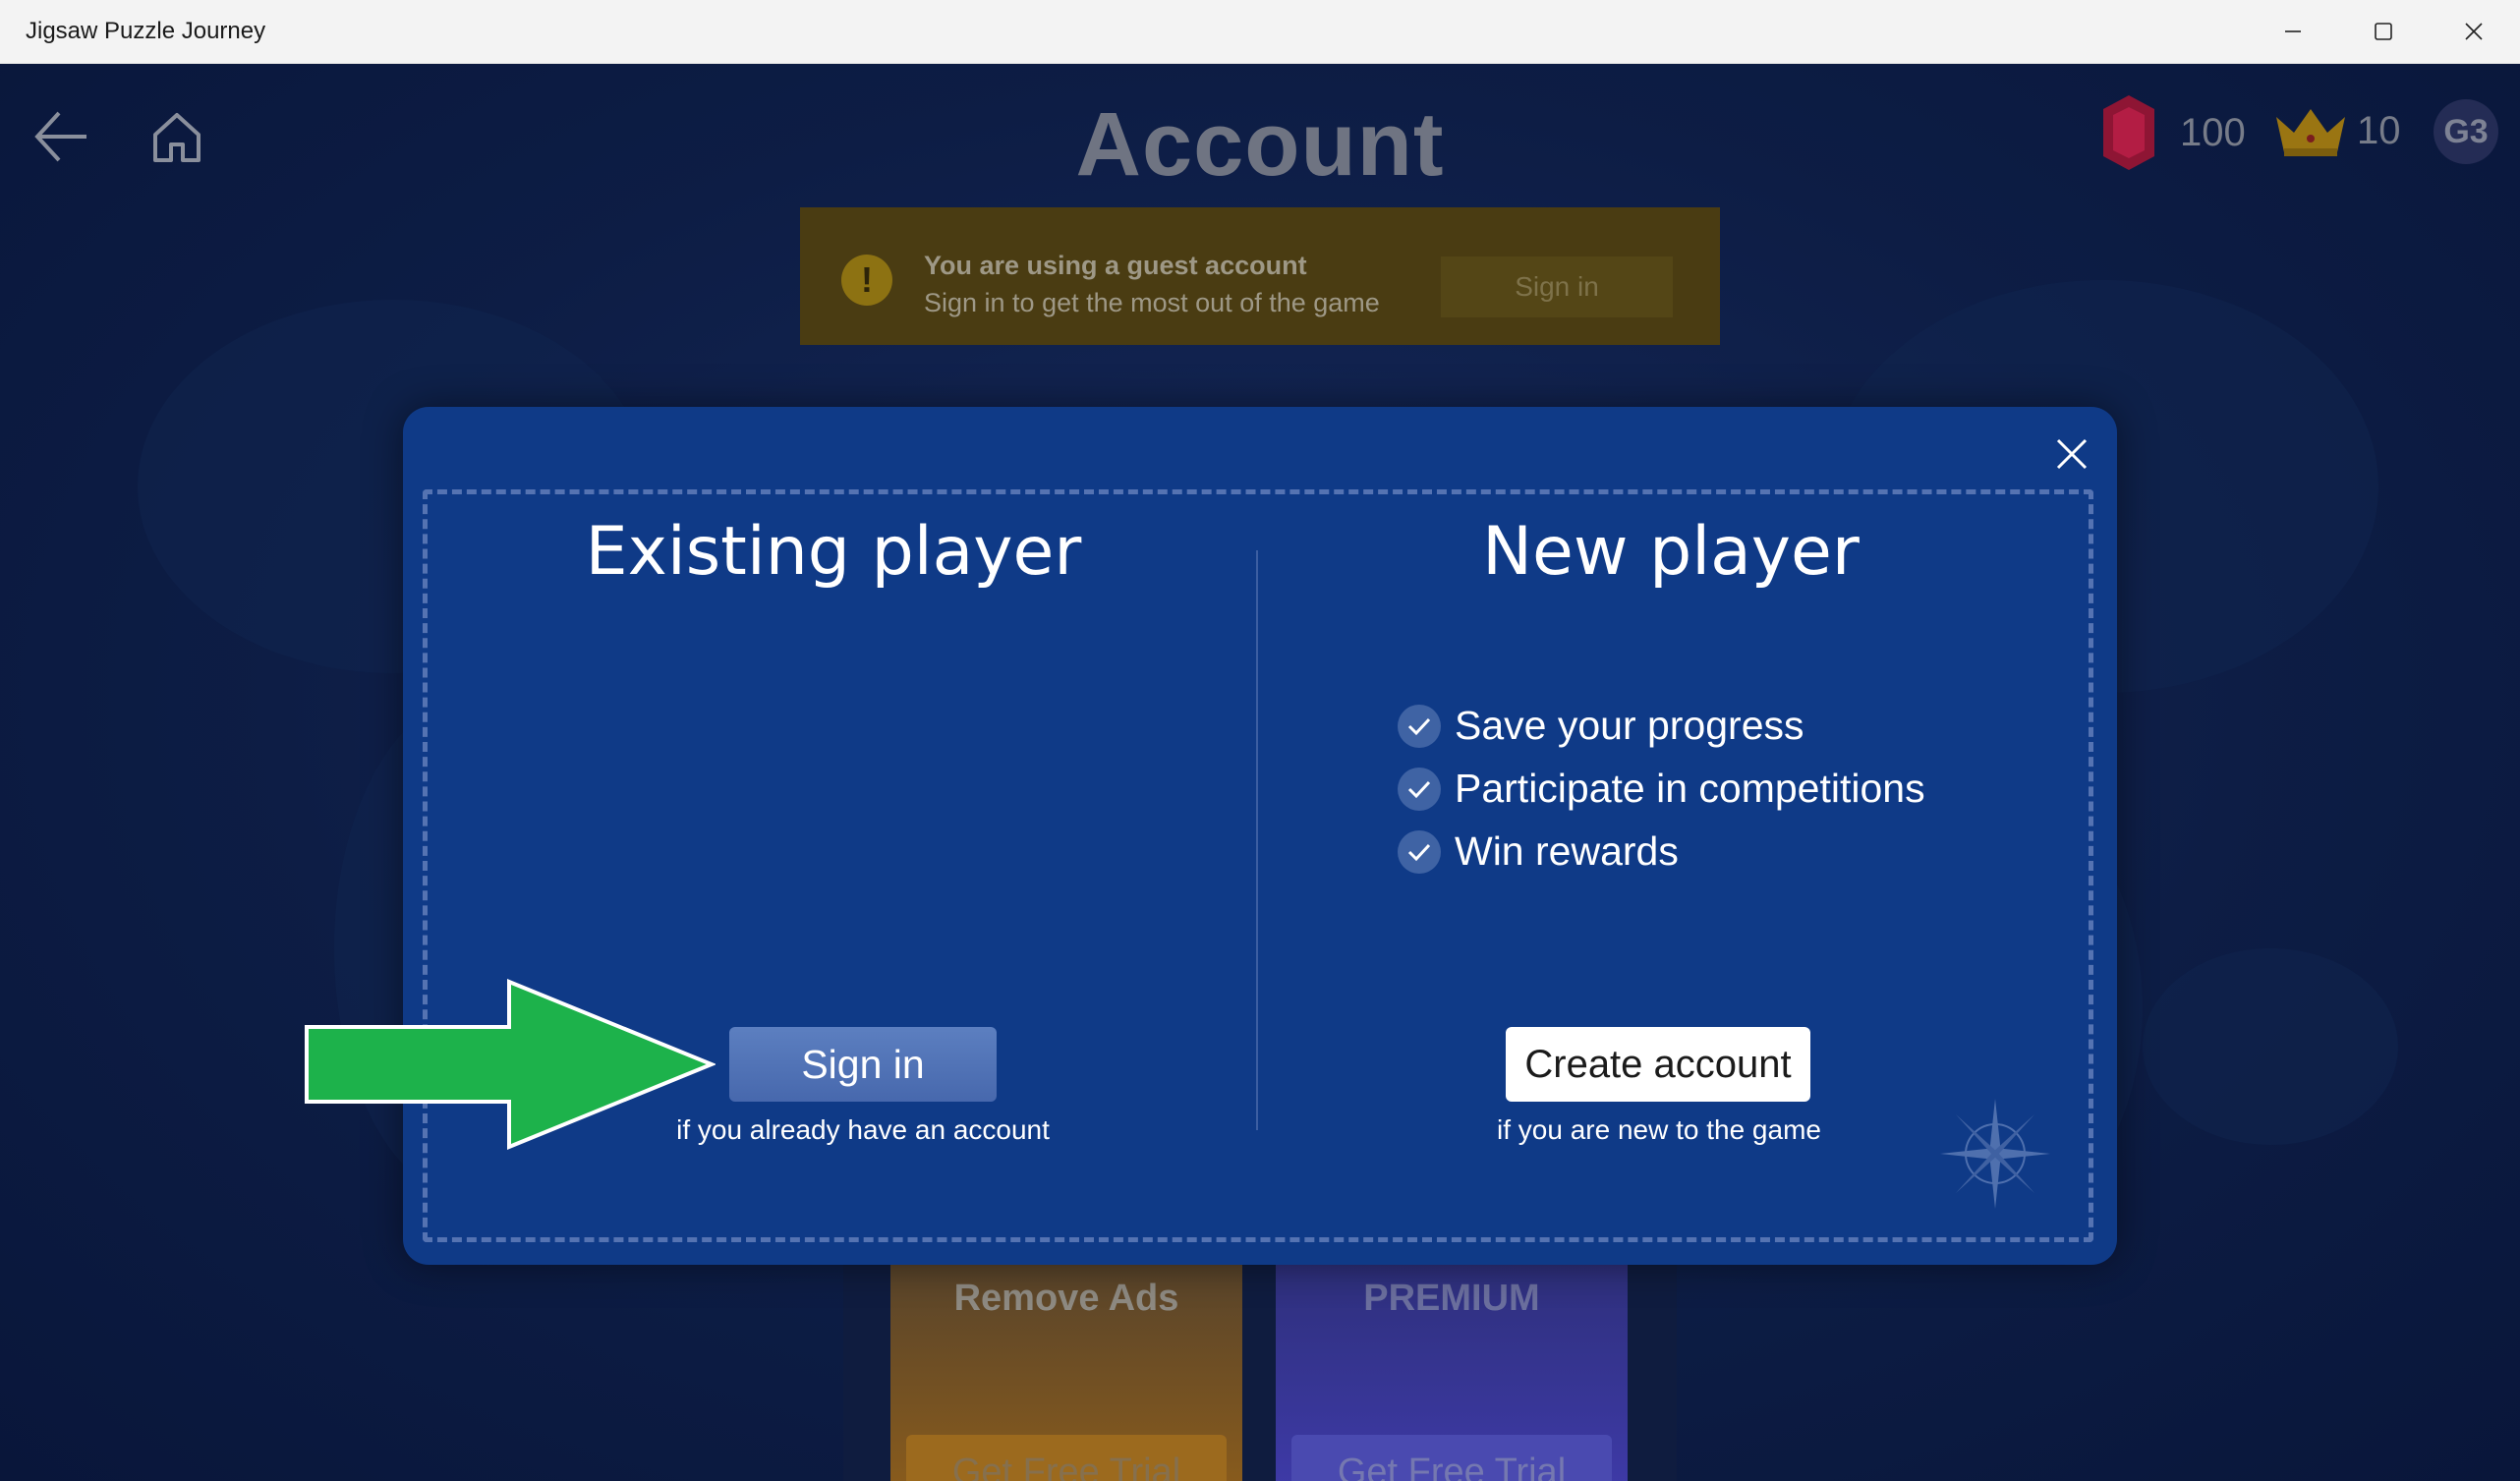  I want to click on maximize-button, so click(2383, 31).